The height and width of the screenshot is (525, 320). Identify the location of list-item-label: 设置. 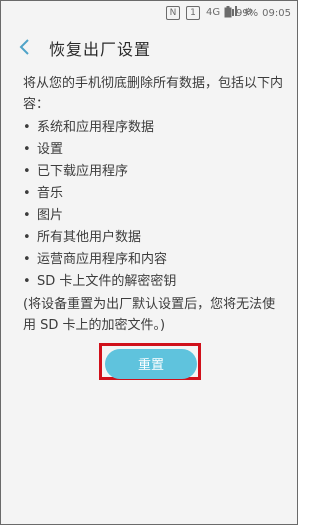
(50, 149).